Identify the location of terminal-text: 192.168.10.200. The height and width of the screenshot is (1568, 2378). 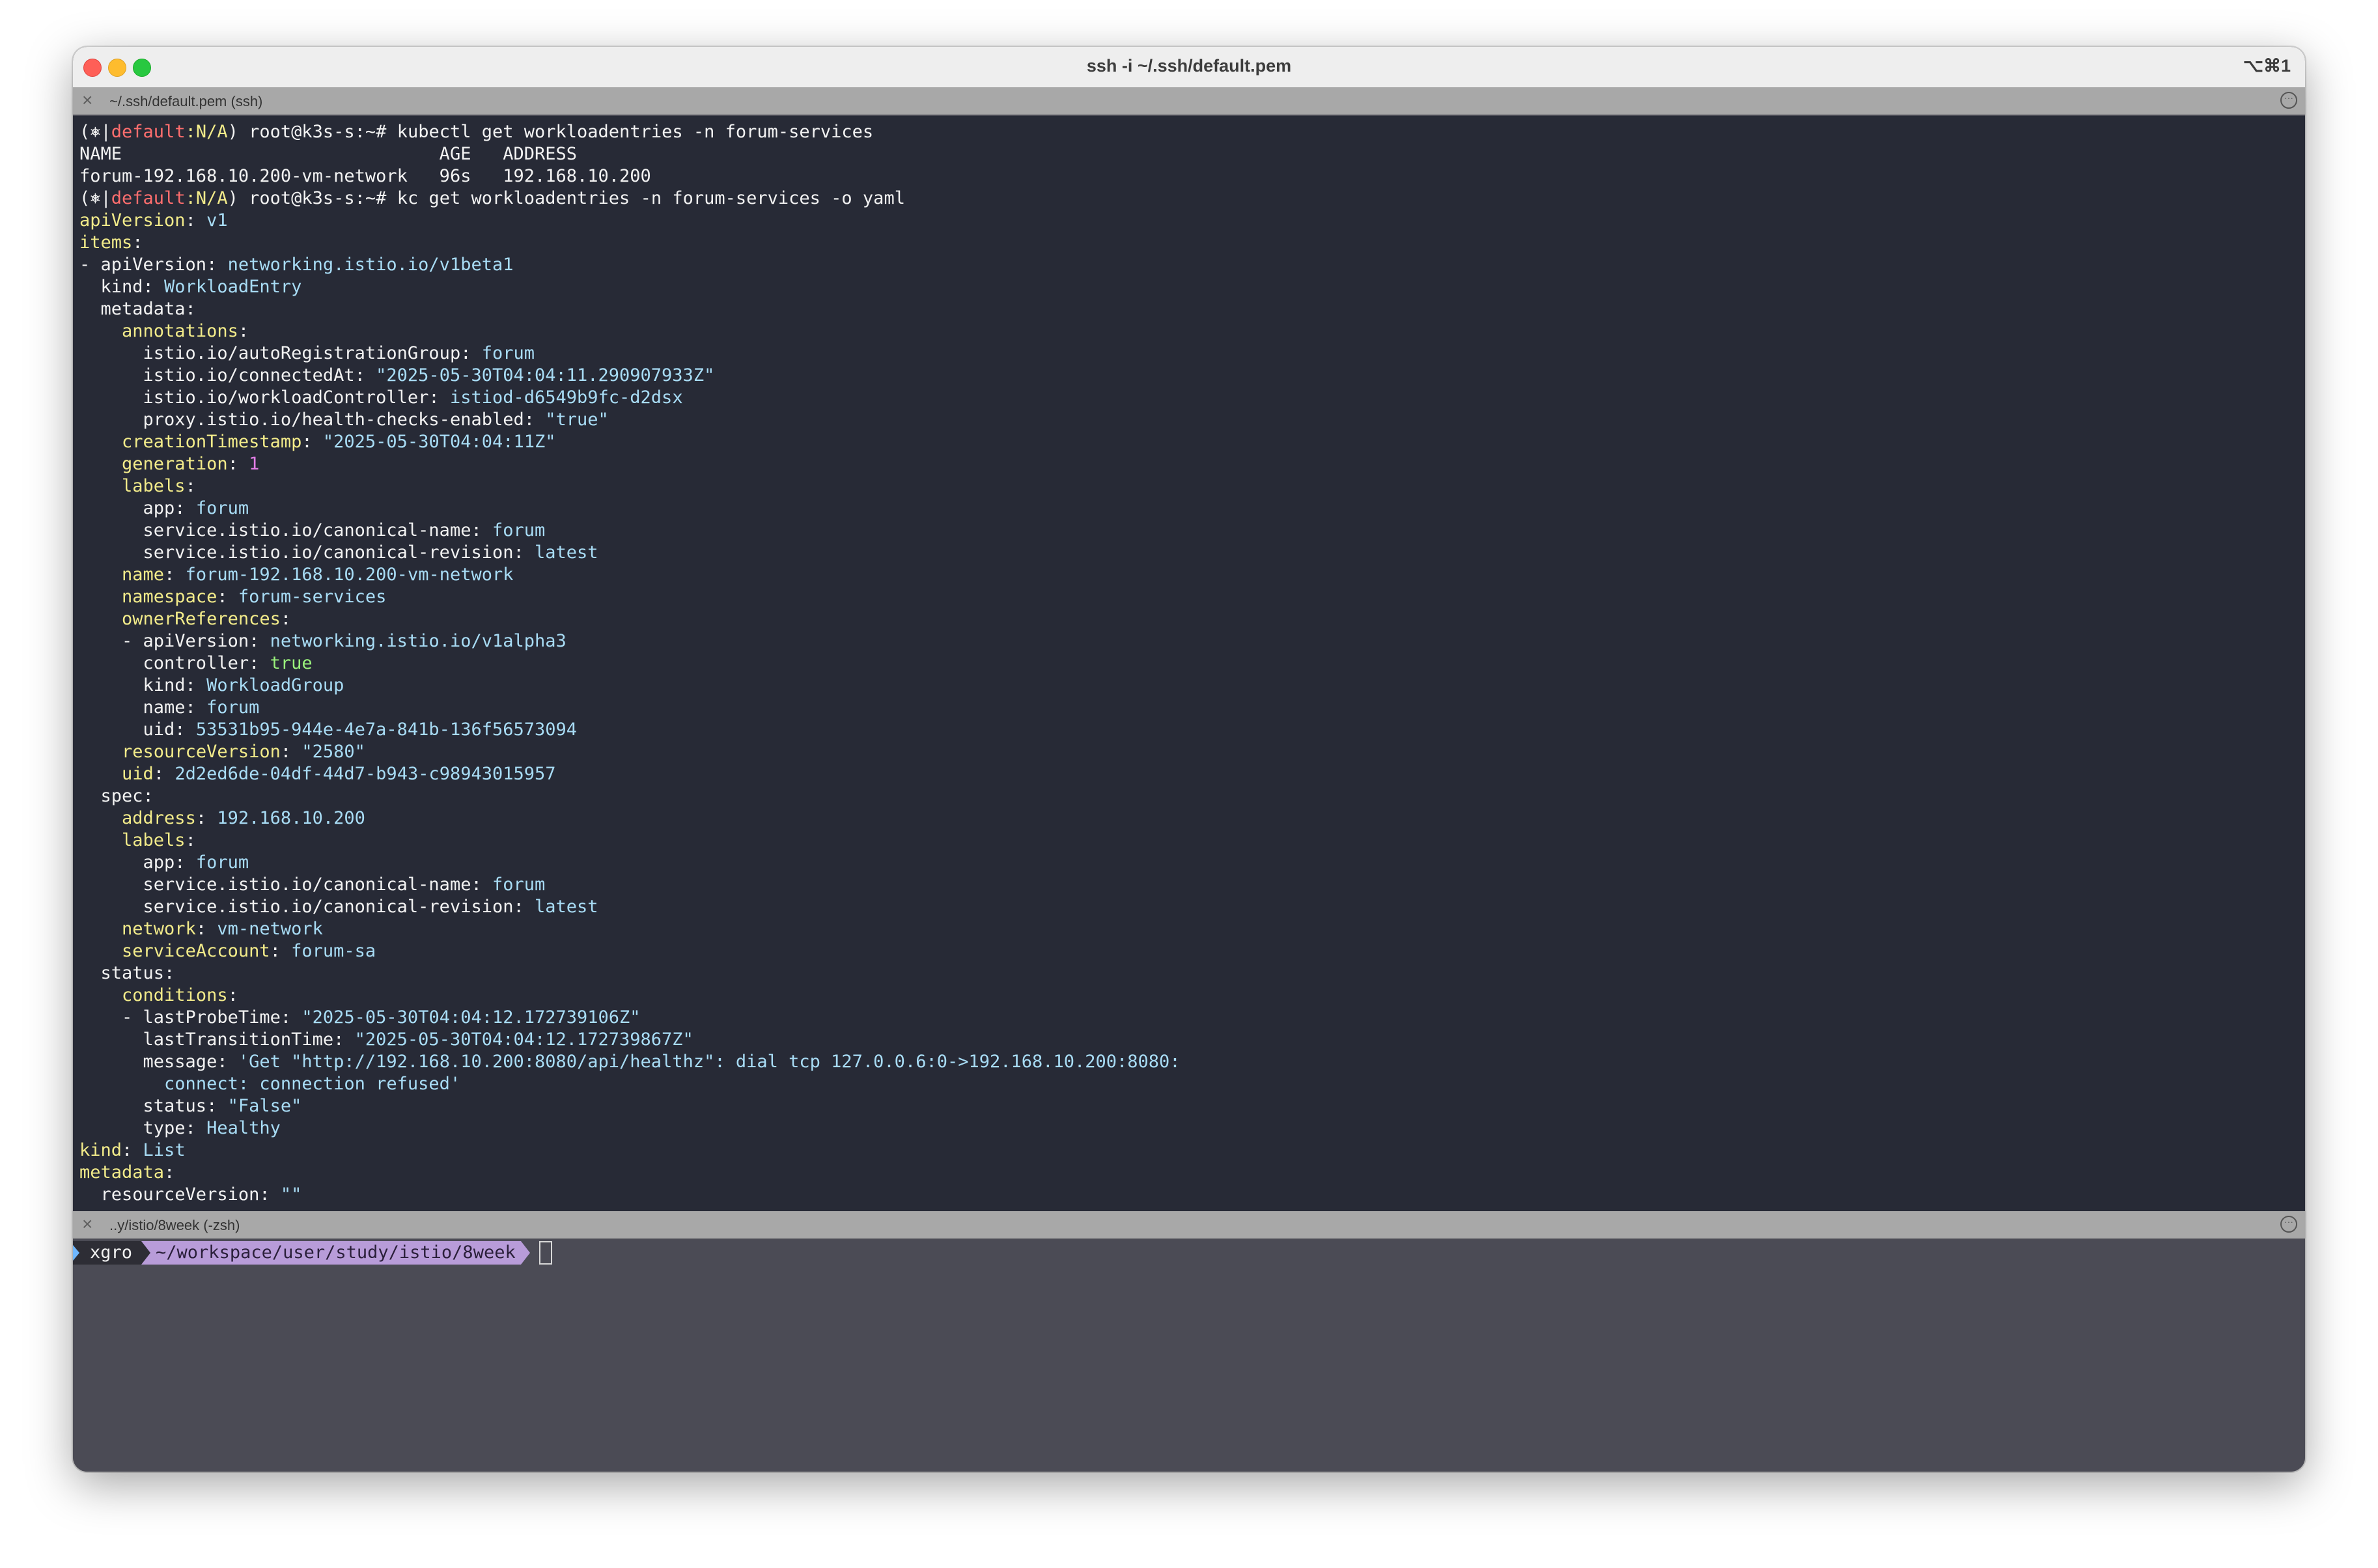
(291, 818).